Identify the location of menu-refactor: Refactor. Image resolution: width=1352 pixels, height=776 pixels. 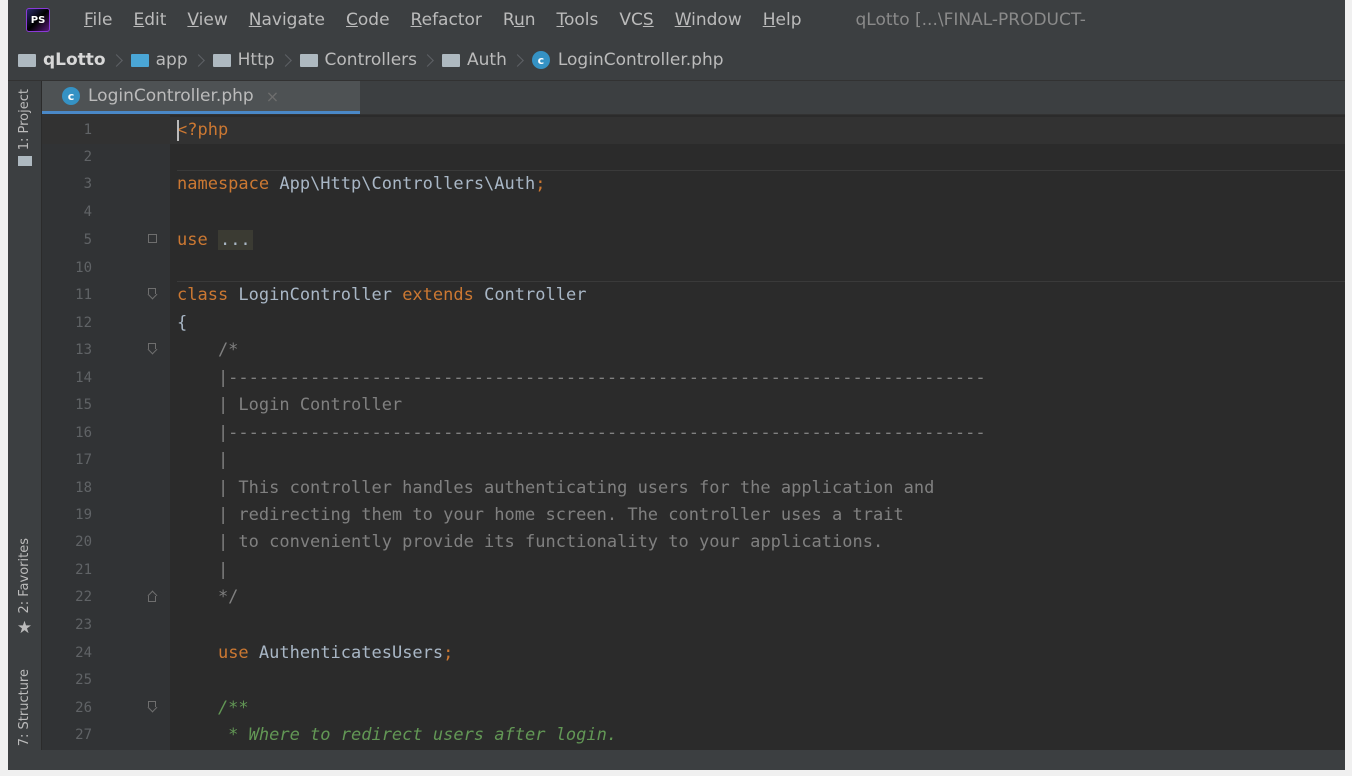
(446, 20).